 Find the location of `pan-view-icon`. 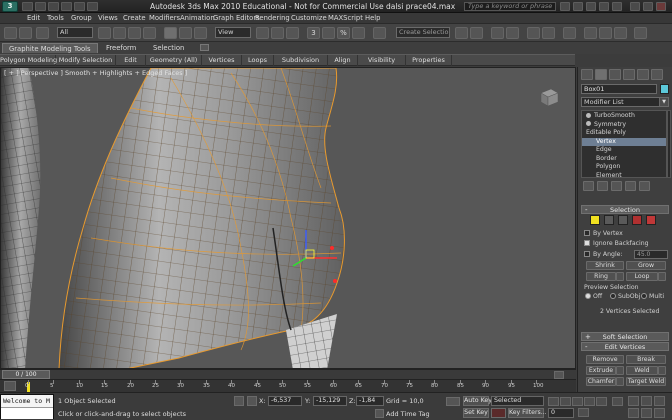

pan-view-icon is located at coordinates (646, 413).